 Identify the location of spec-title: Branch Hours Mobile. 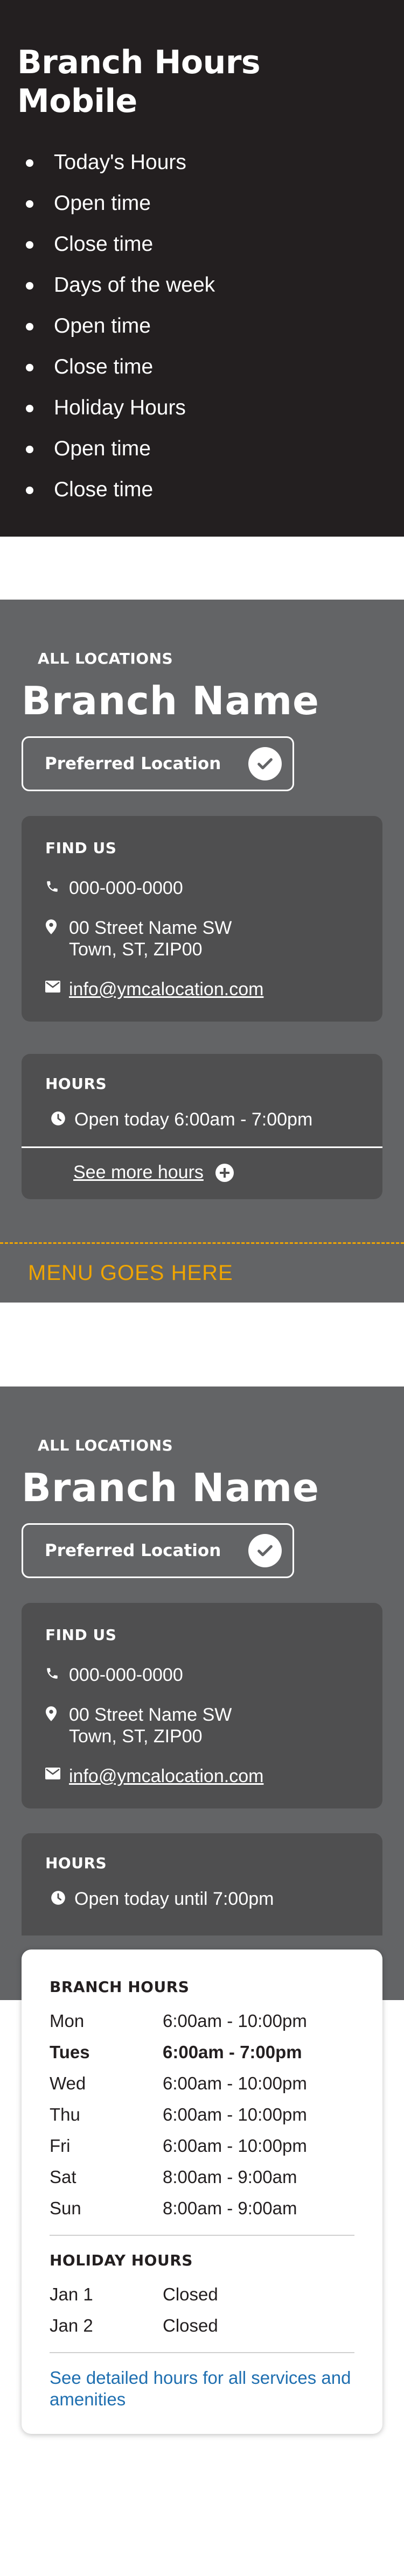
(139, 82).